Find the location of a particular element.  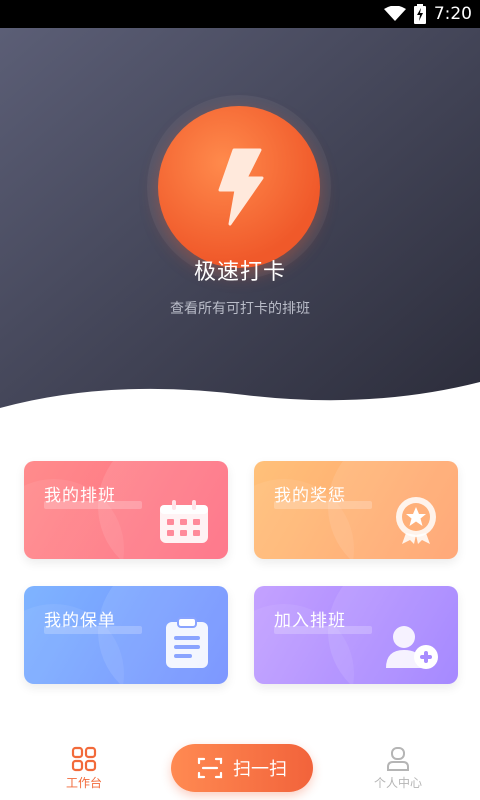

user-add-icon is located at coordinates (412, 647).